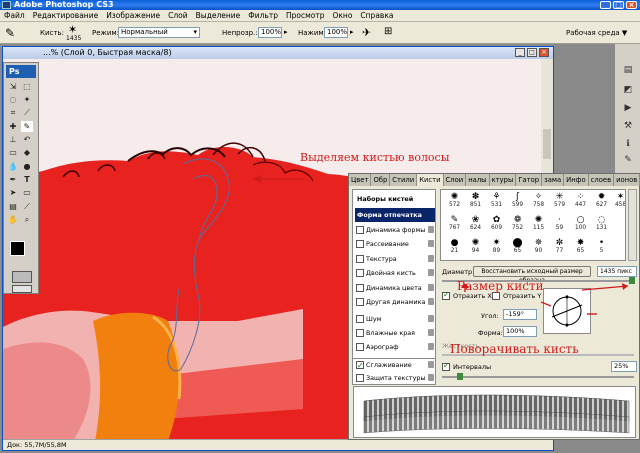  I want to click on brushes-dock-icon: ✎, so click(628, 160).